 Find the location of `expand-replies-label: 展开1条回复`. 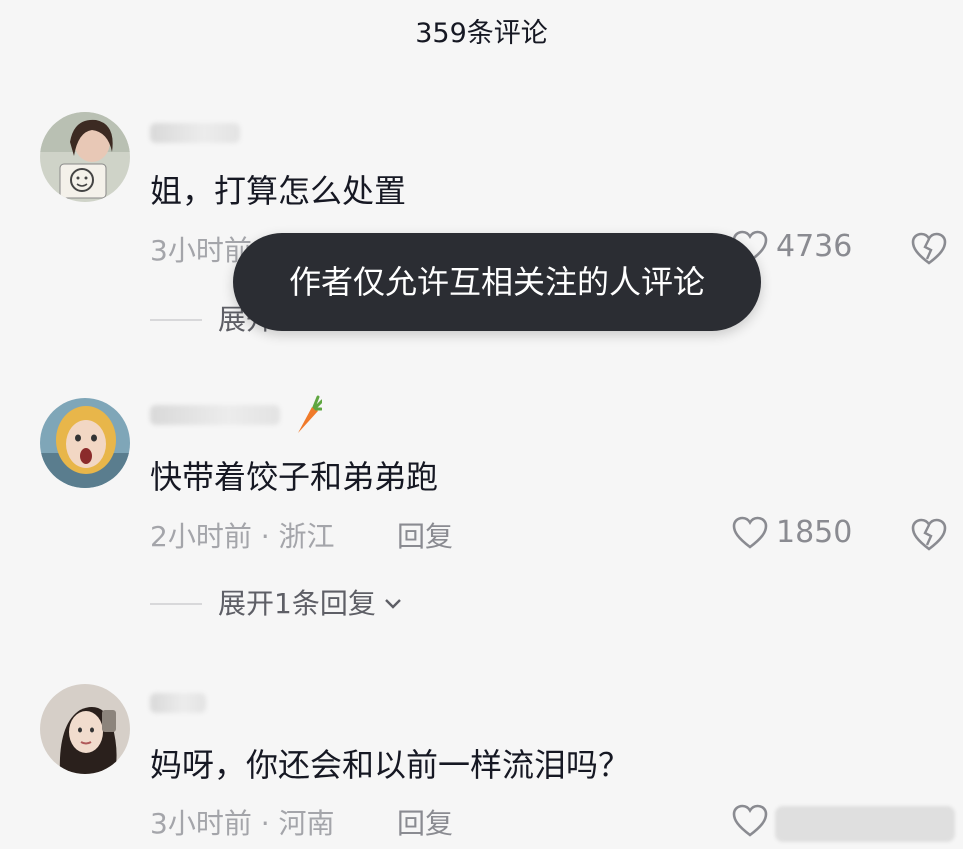

expand-replies-label: 展开1条回复 is located at coordinates (297, 603).